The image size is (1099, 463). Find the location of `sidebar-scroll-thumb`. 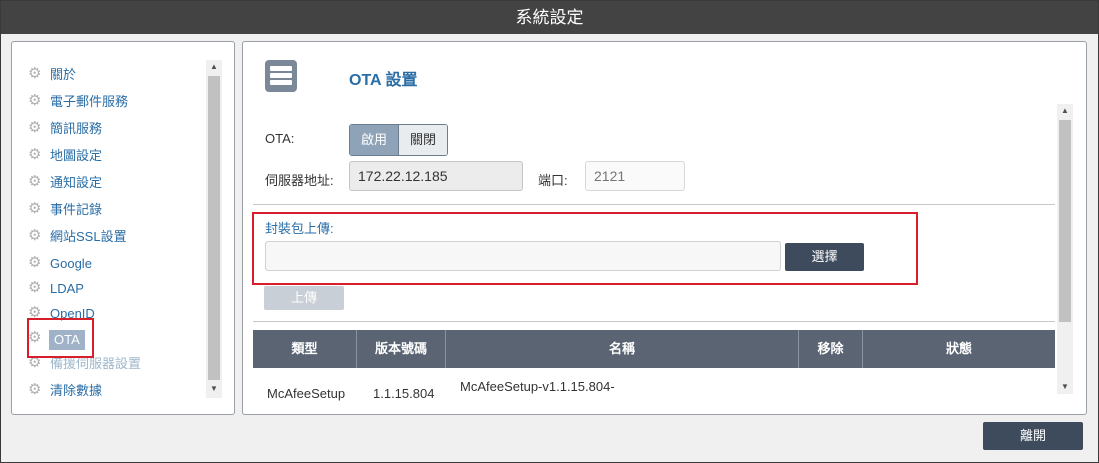

sidebar-scroll-thumb is located at coordinates (214, 228).